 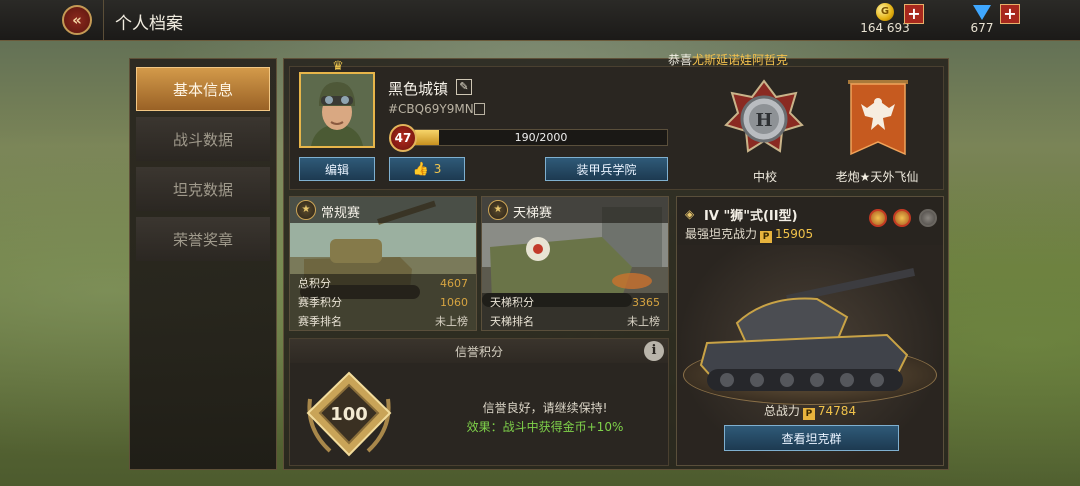 I want to click on like-count: 3, so click(x=437, y=169).